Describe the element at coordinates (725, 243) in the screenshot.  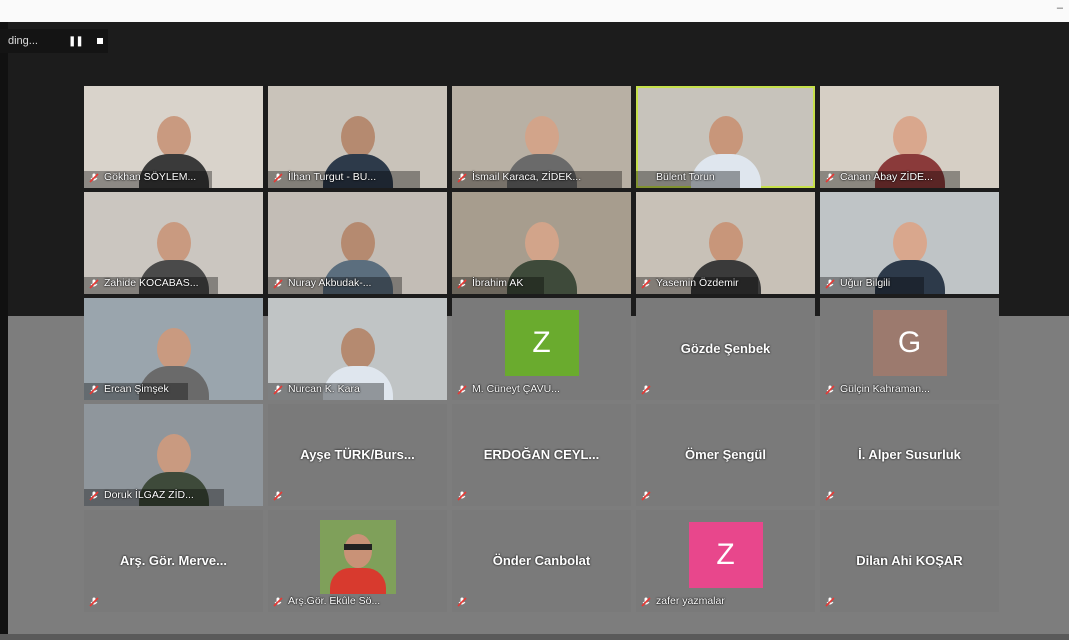
I see `participant-tile: Yasemin Özdemir` at that location.